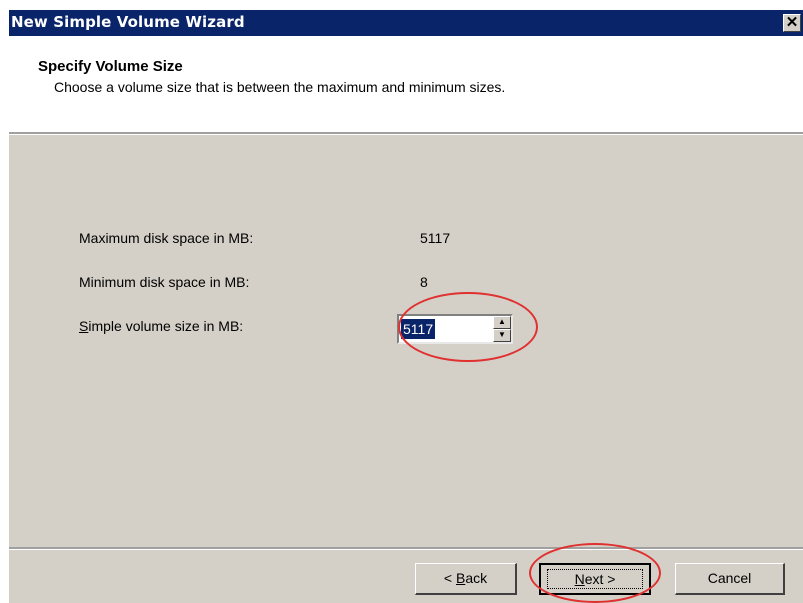 This screenshot has width=803, height=603. Describe the element at coordinates (128, 22) in the screenshot. I see `window-title: New Simple Volume Wizard` at that location.